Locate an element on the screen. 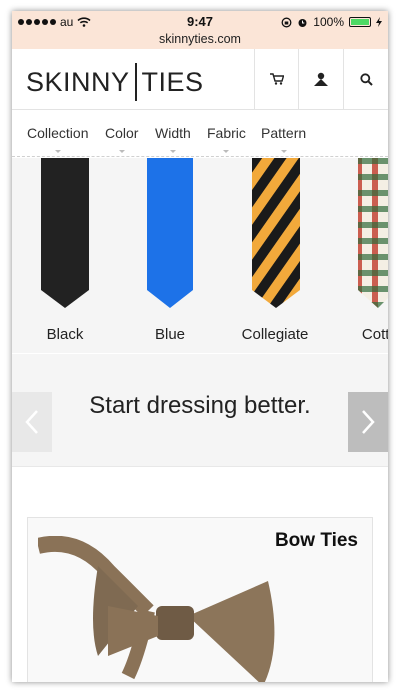 This screenshot has height=692, width=400. carousel-next-button is located at coordinates (368, 422).